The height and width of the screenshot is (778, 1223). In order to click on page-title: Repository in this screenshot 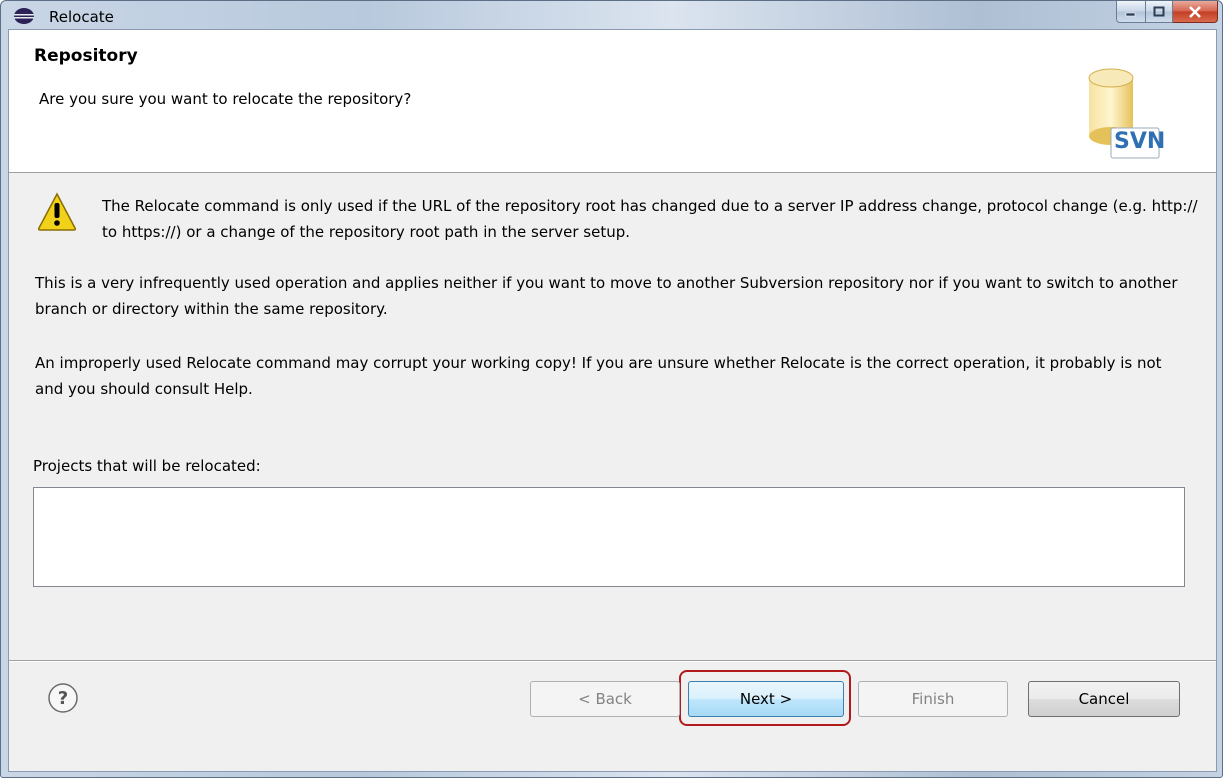, I will do `click(86, 56)`.